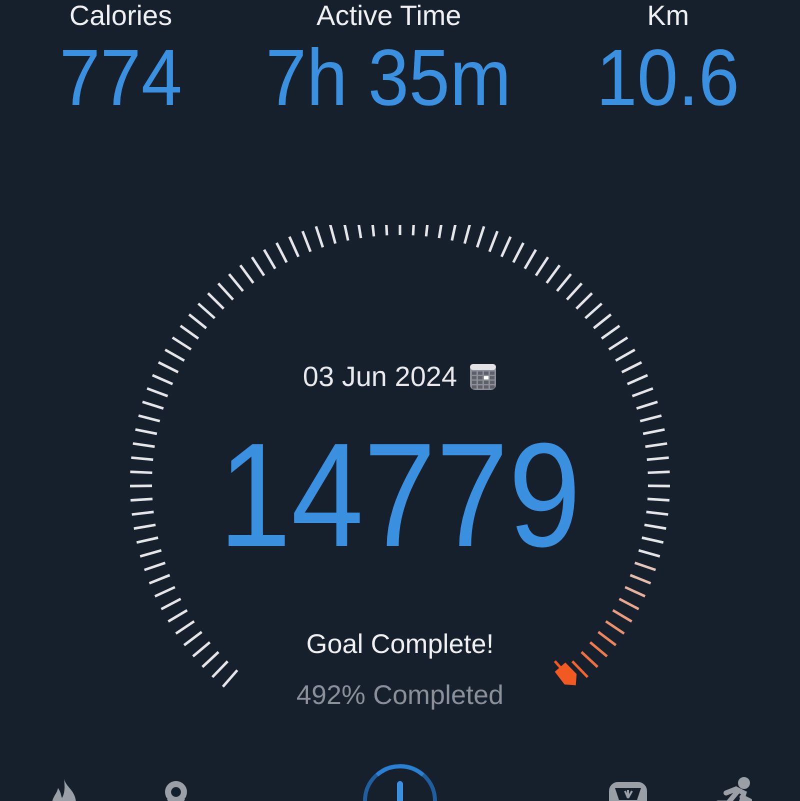 Image resolution: width=800 pixels, height=801 pixels. I want to click on completion-percent: 492% Completed, so click(400, 695).